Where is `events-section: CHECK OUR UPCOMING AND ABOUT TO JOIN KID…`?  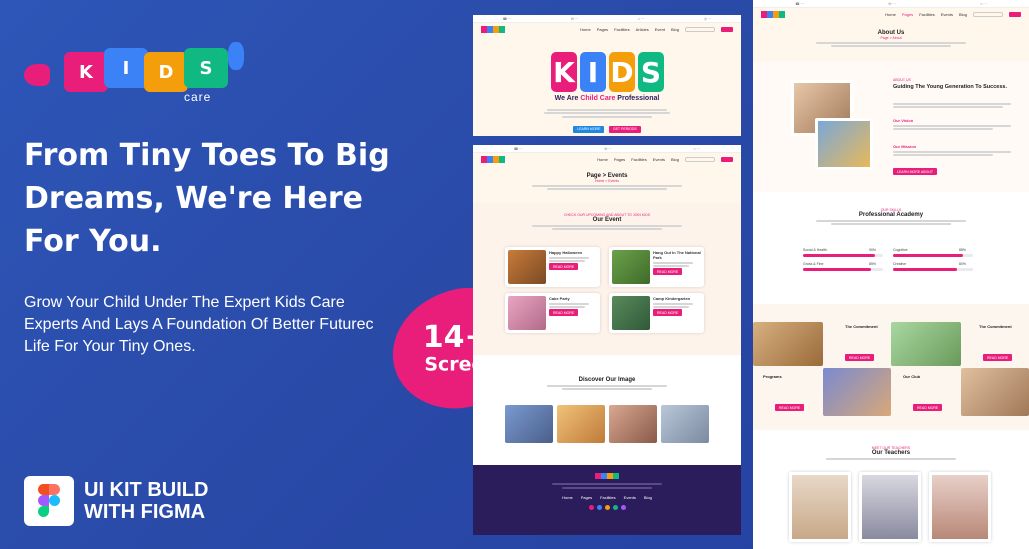 events-section: CHECK OUR UPCOMING AND ABOUT TO JOIN KID… is located at coordinates (607, 279).